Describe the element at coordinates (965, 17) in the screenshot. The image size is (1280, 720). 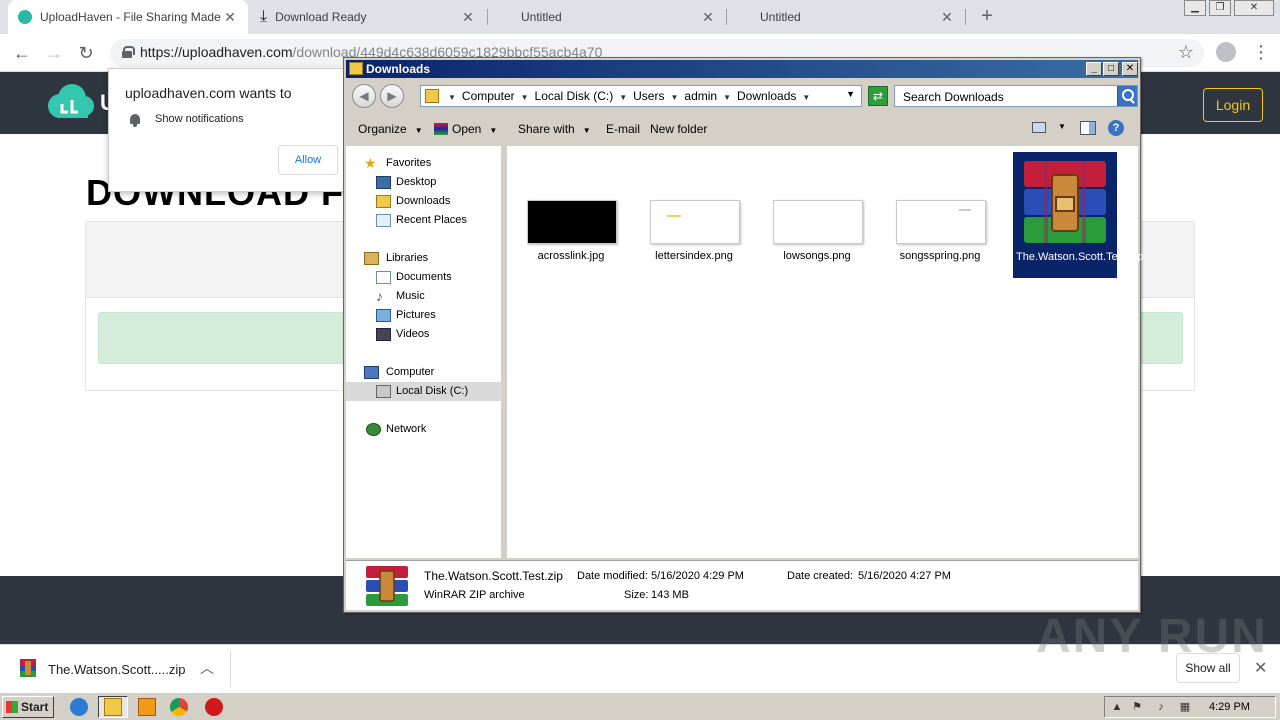
I see `tab-separator` at that location.